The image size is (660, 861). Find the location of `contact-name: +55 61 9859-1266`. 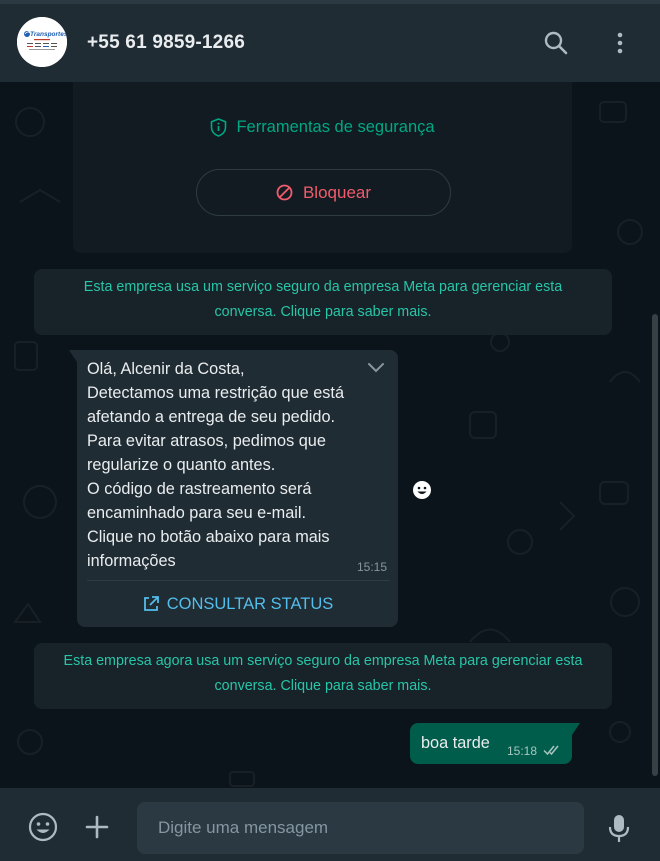

contact-name: +55 61 9859-1266 is located at coordinates (166, 43).